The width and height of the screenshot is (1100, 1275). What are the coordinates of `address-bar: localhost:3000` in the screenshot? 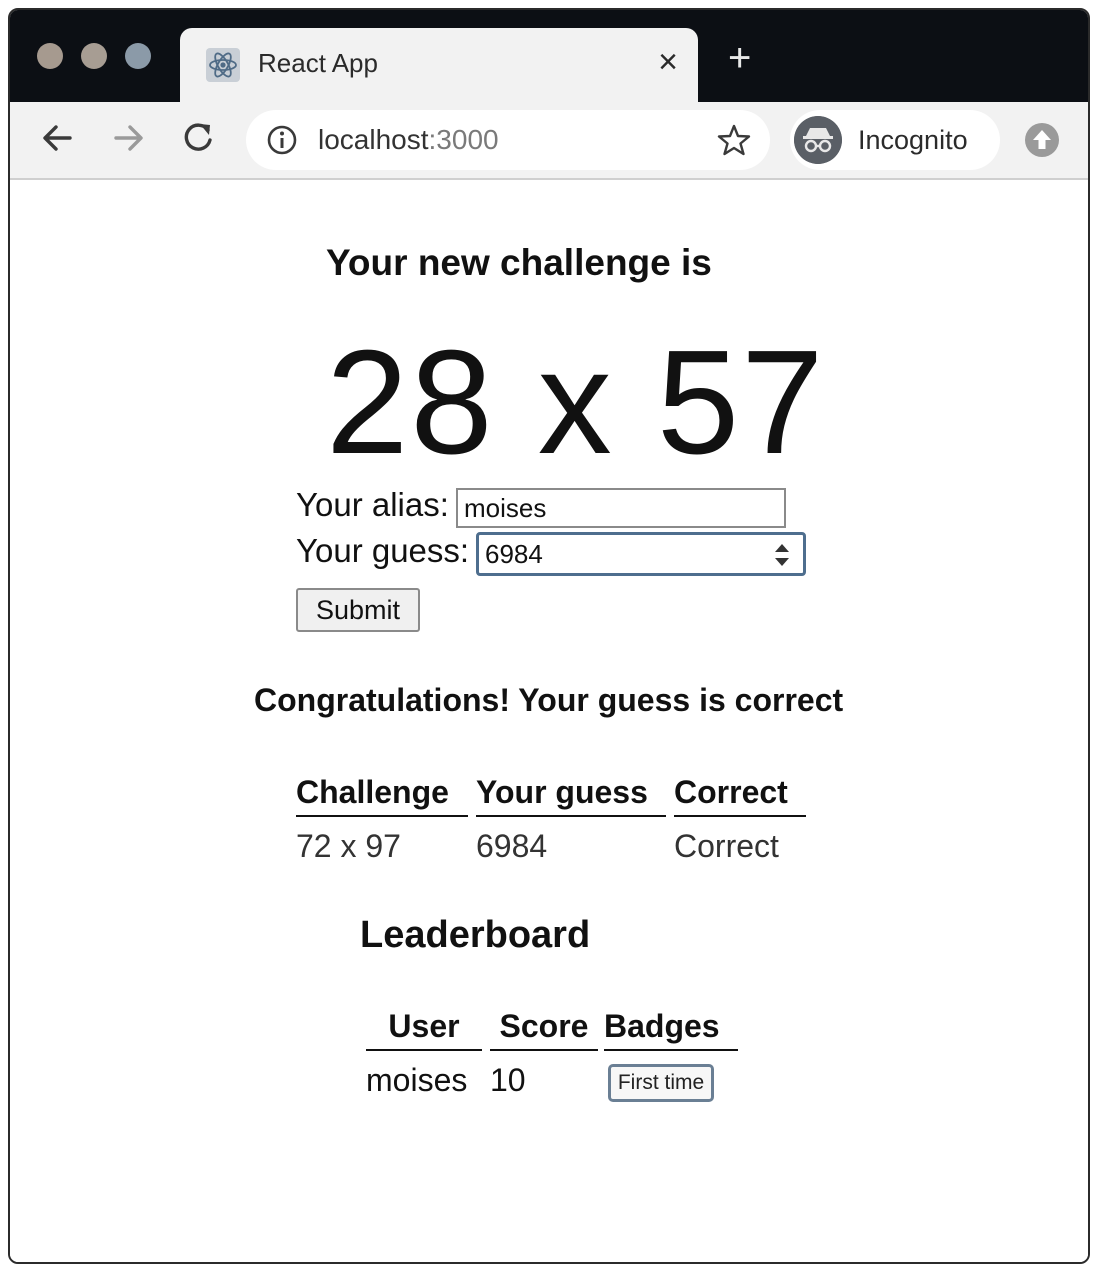 It's located at (508, 140).